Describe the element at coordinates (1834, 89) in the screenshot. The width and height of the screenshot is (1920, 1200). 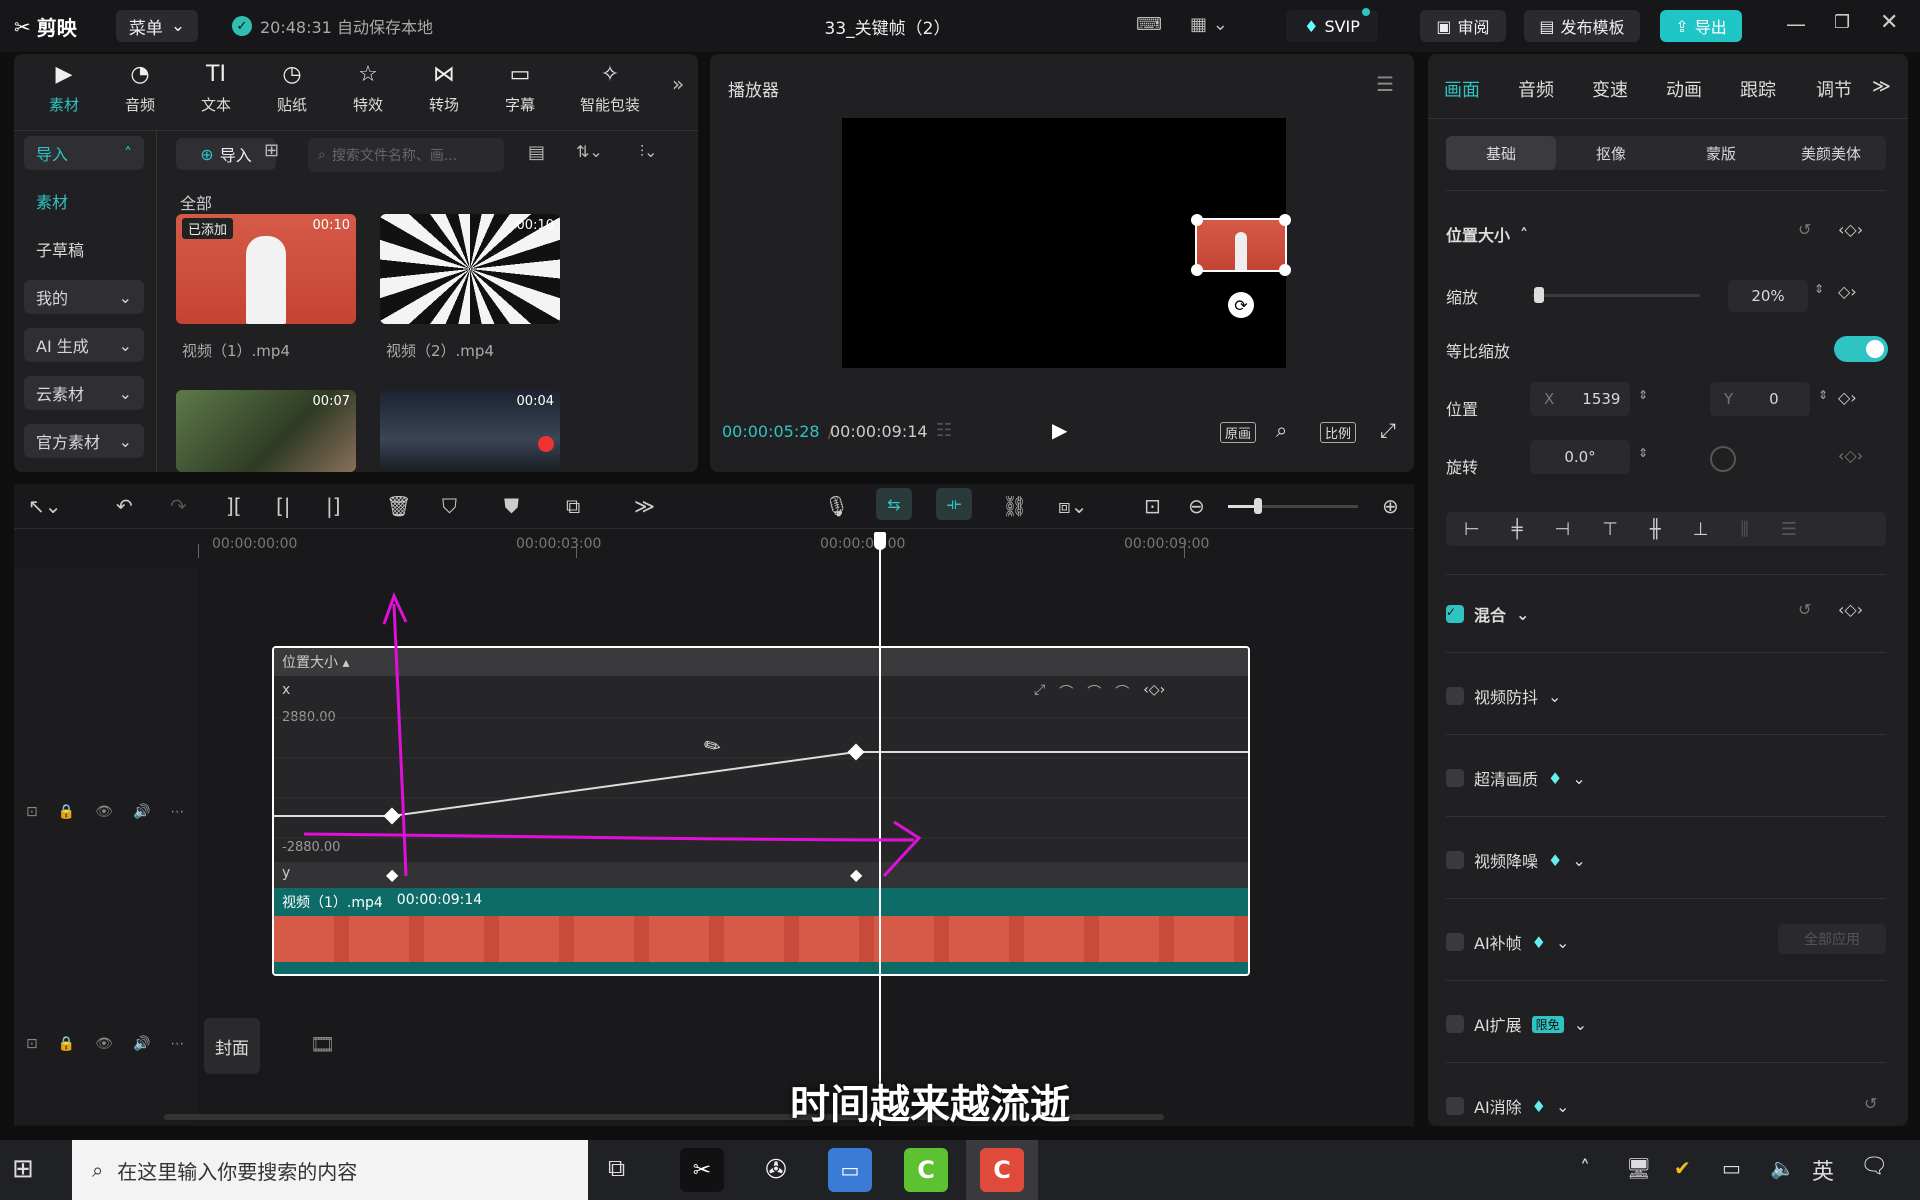
I see `tab-adjust: 调节` at that location.